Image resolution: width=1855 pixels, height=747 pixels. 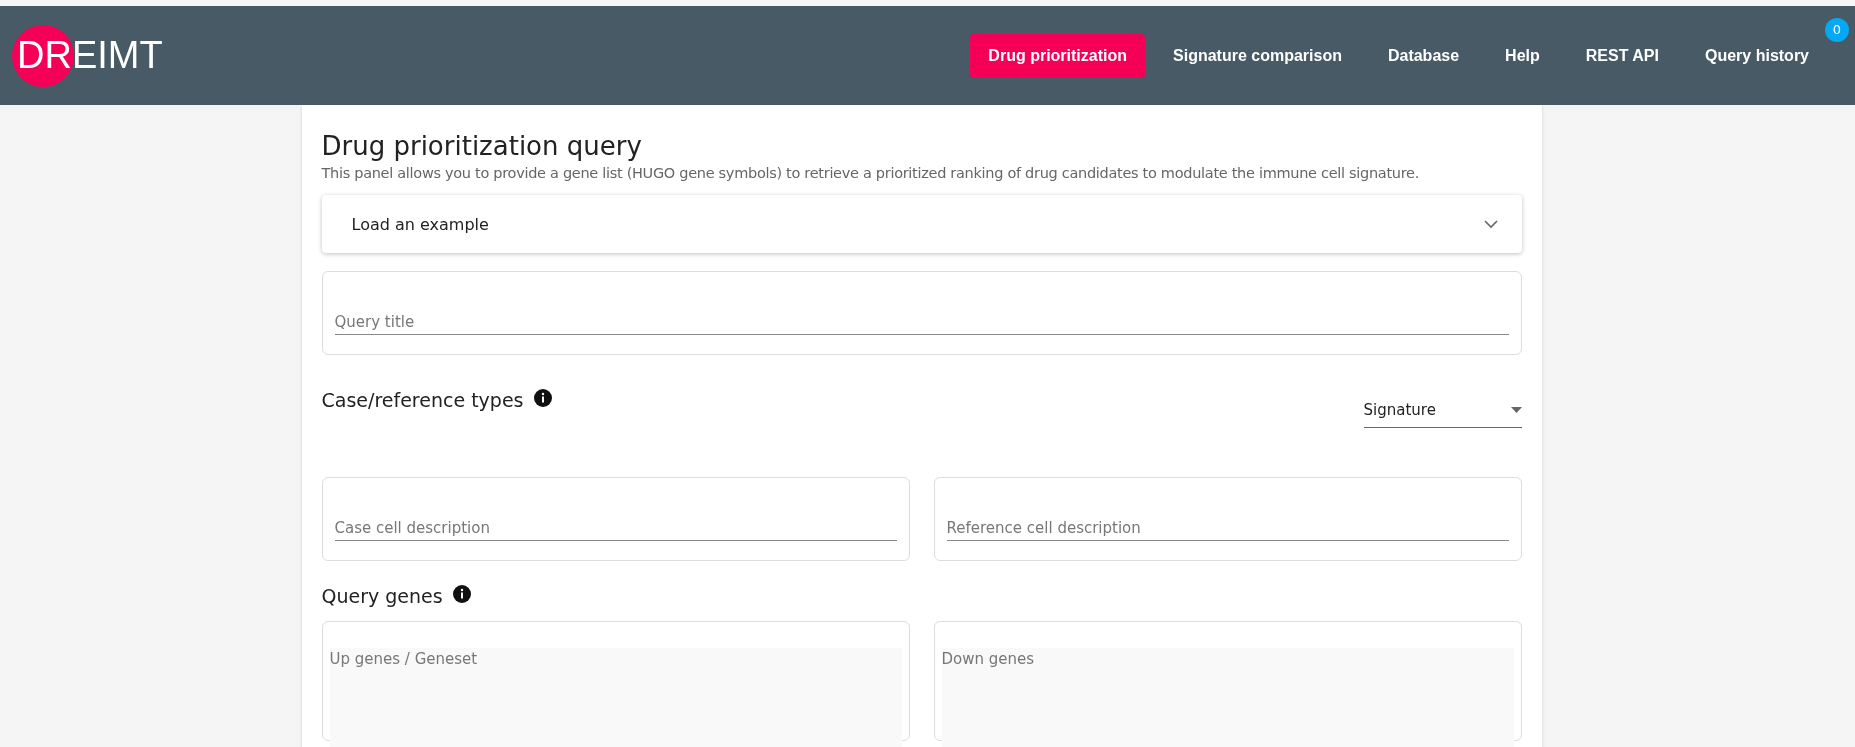 I want to click on type-select: Signature, so click(x=1442, y=412).